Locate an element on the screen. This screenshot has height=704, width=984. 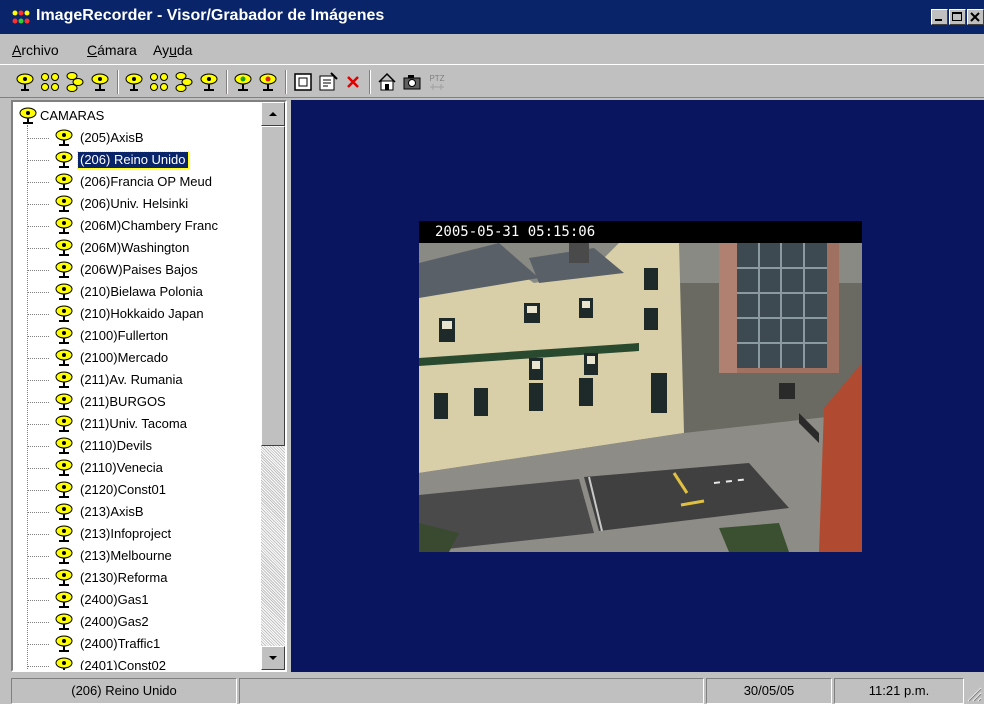
camera-add-icon is located at coordinates (134, 82).